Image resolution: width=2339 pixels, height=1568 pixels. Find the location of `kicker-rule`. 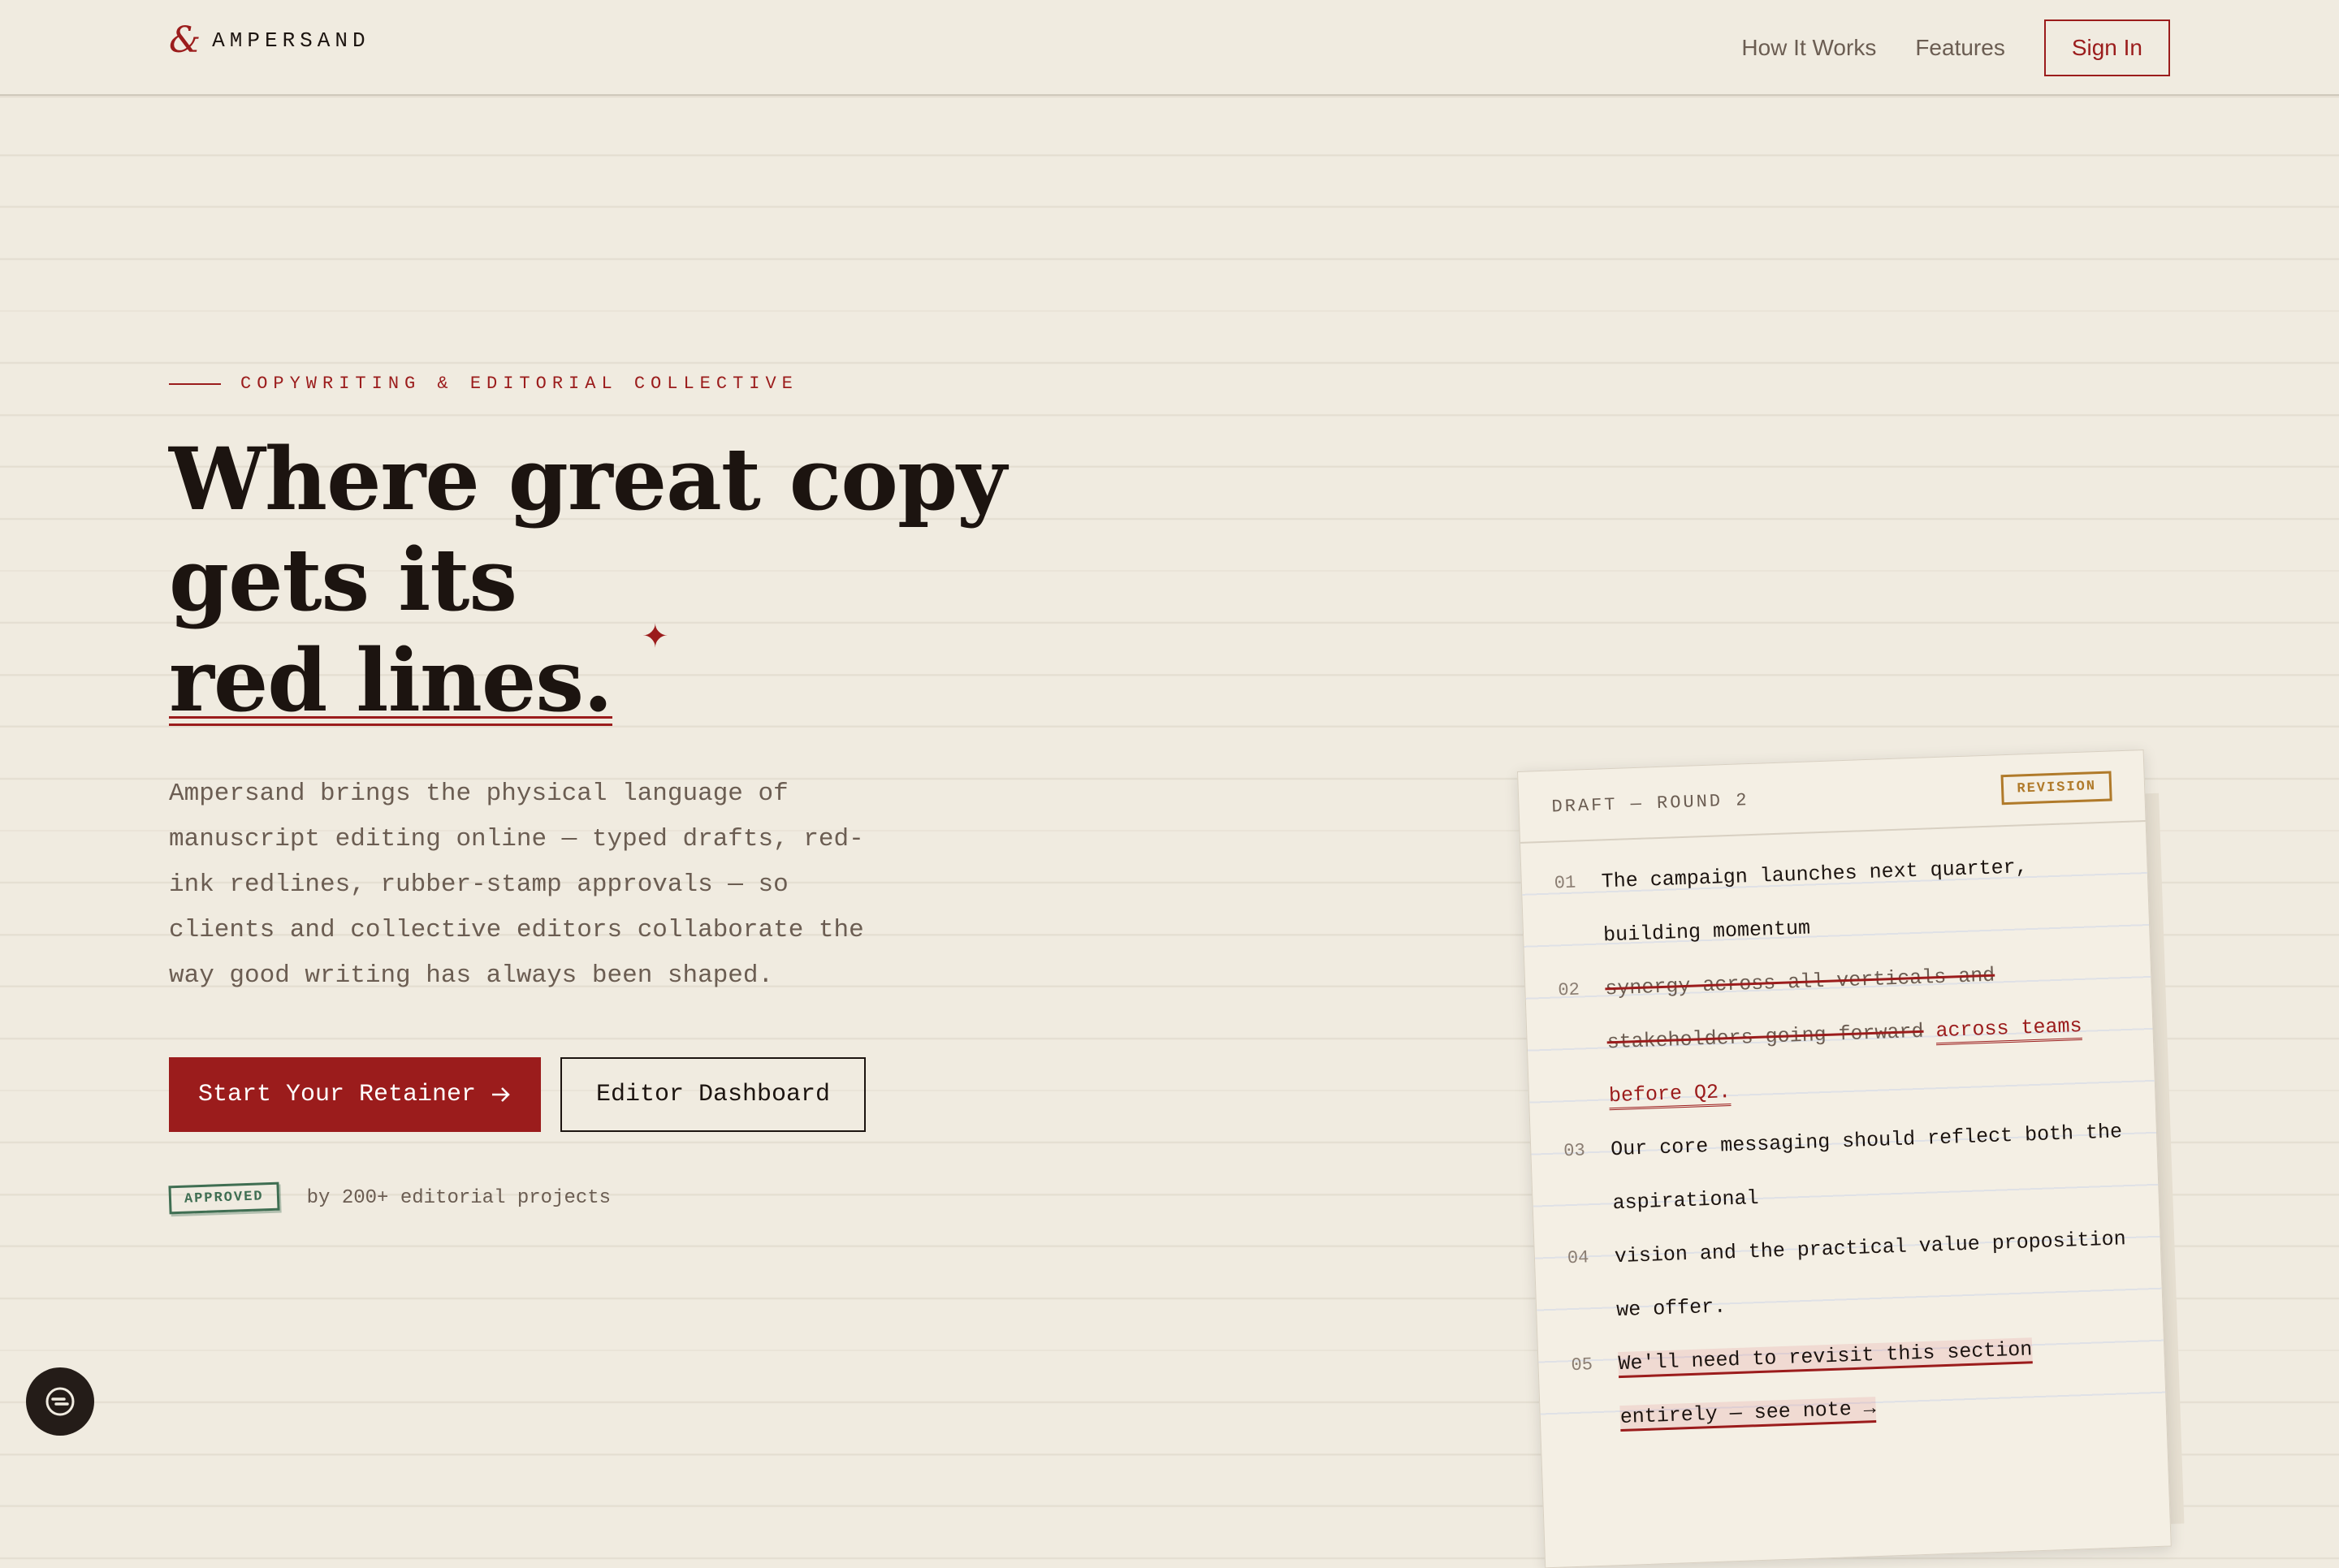

kicker-rule is located at coordinates (195, 383).